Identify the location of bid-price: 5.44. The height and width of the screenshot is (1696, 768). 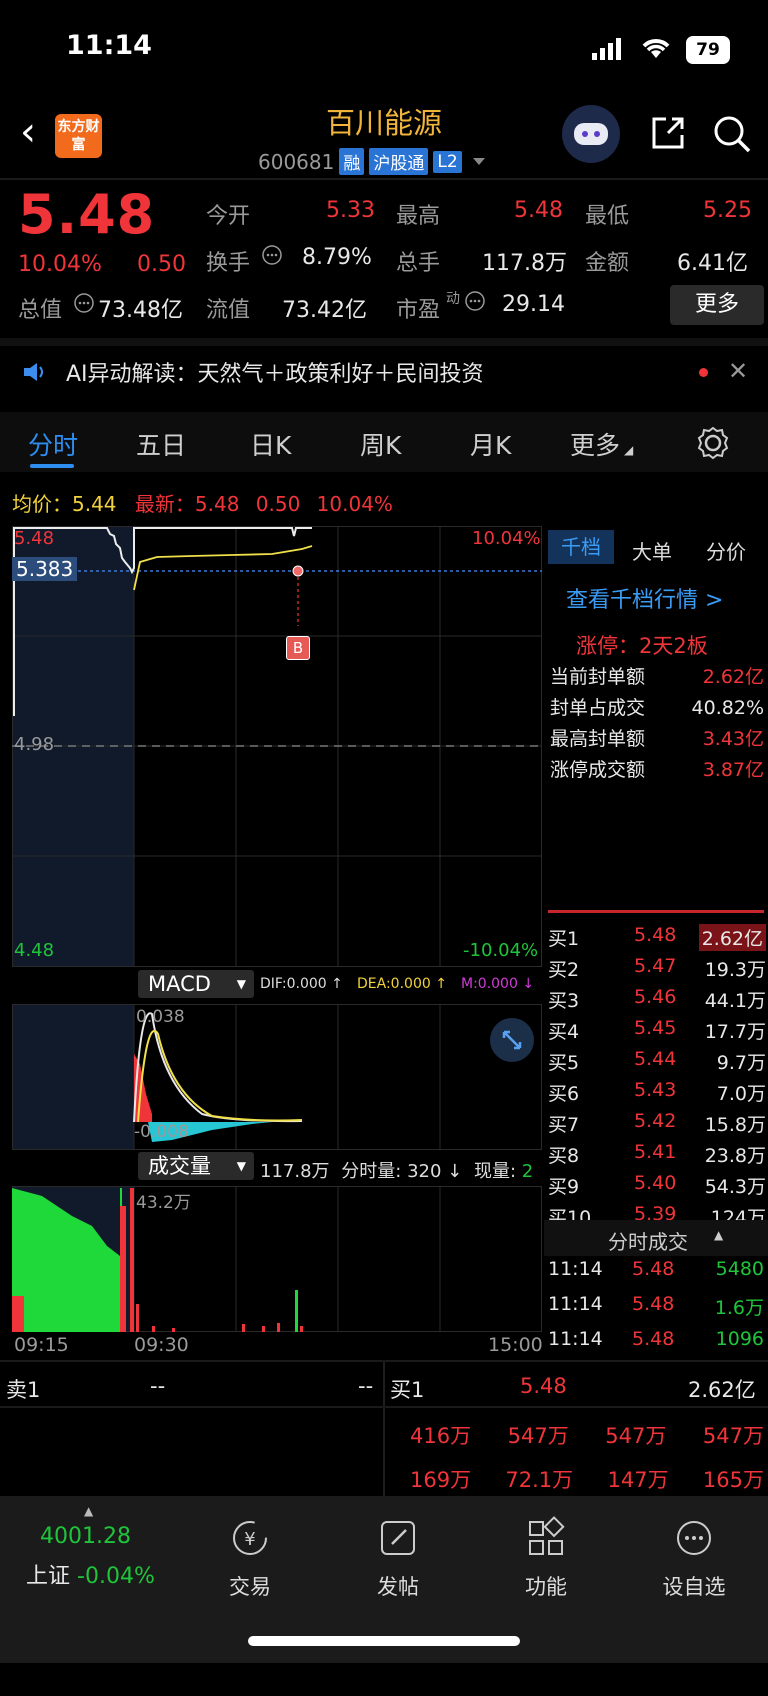
(655, 1059).